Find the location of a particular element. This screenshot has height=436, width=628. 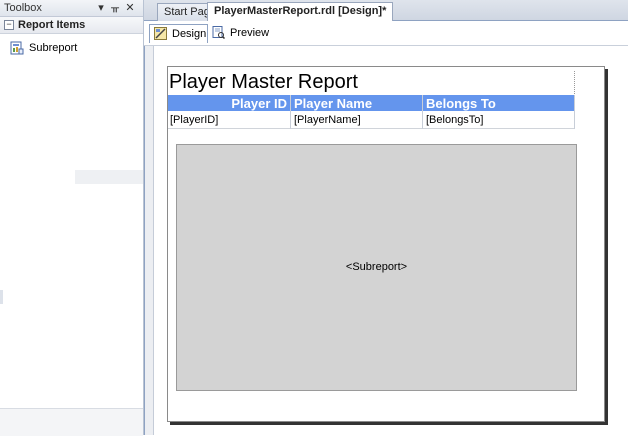

cell-player-name: [PlayerName] is located at coordinates (327, 120).